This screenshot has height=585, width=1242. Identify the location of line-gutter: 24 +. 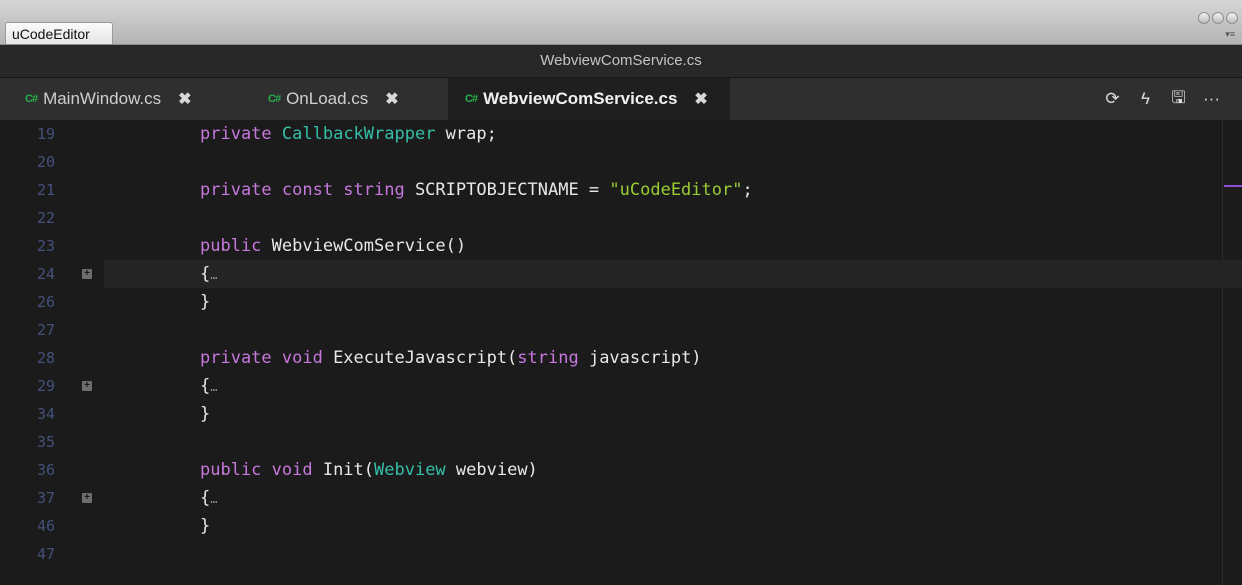
(52, 274).